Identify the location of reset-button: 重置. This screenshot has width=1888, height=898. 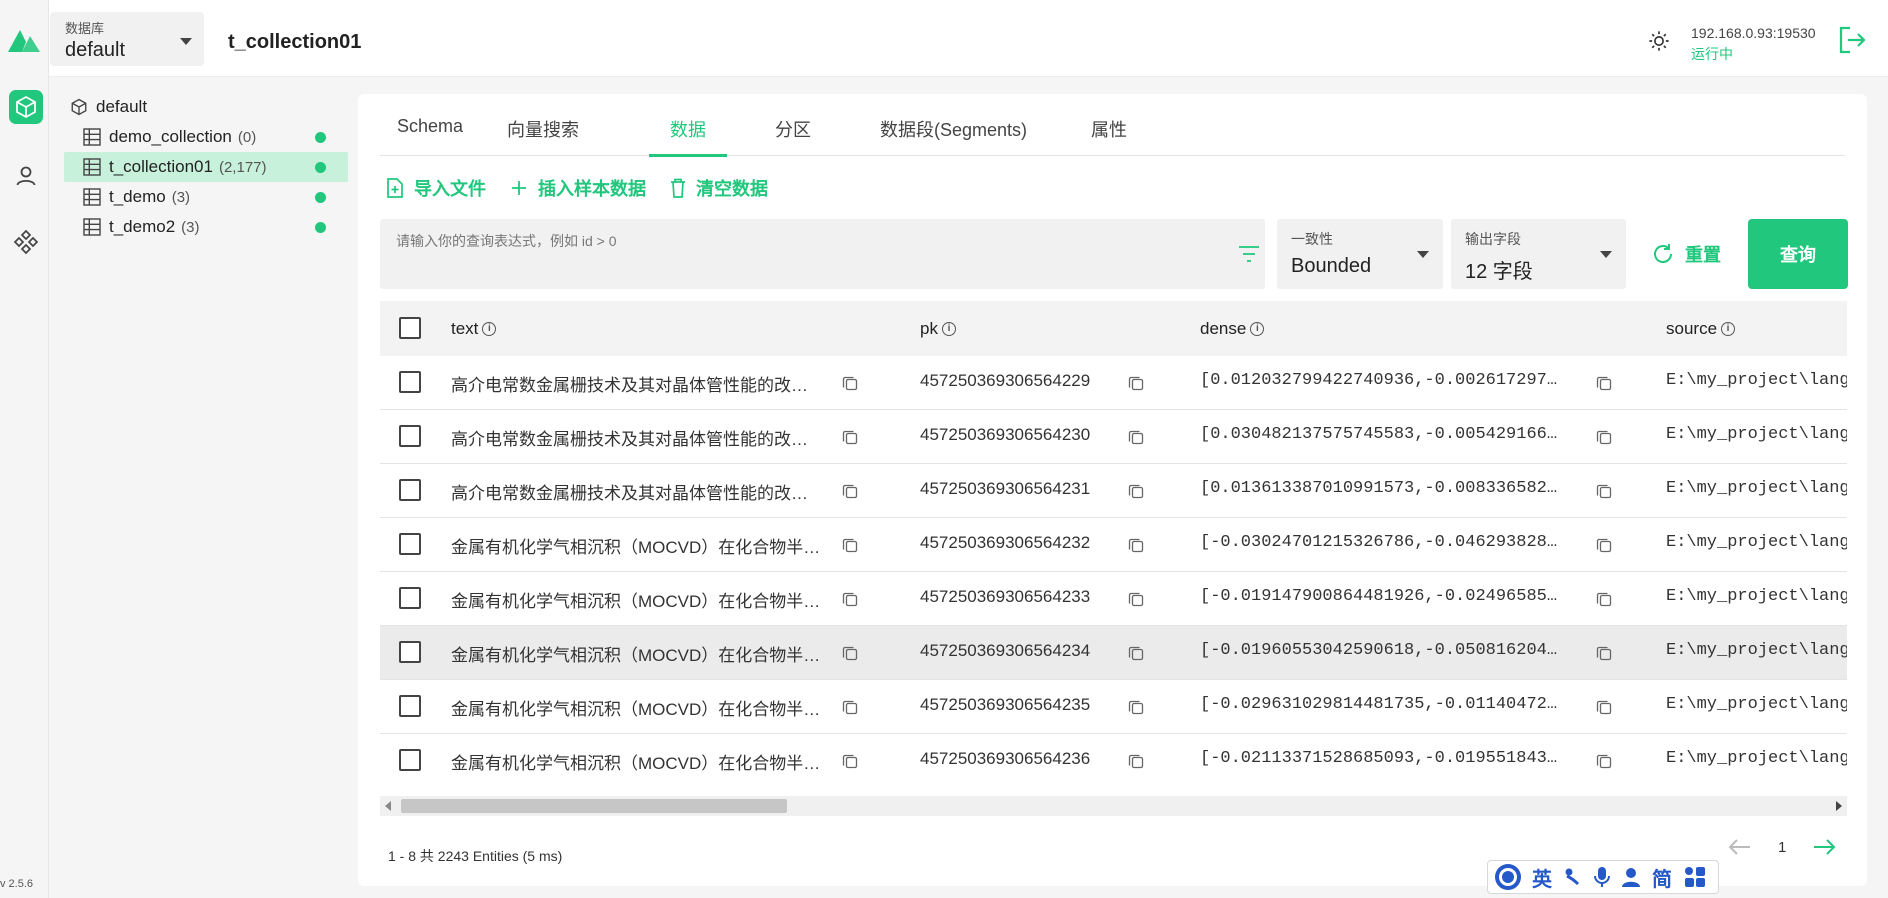
(1686, 254).